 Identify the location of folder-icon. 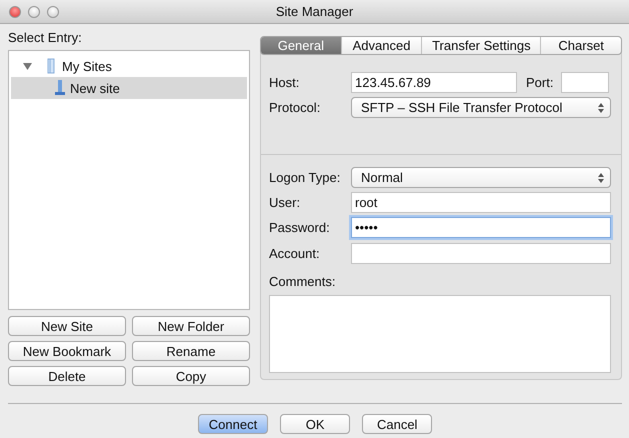
(51, 66).